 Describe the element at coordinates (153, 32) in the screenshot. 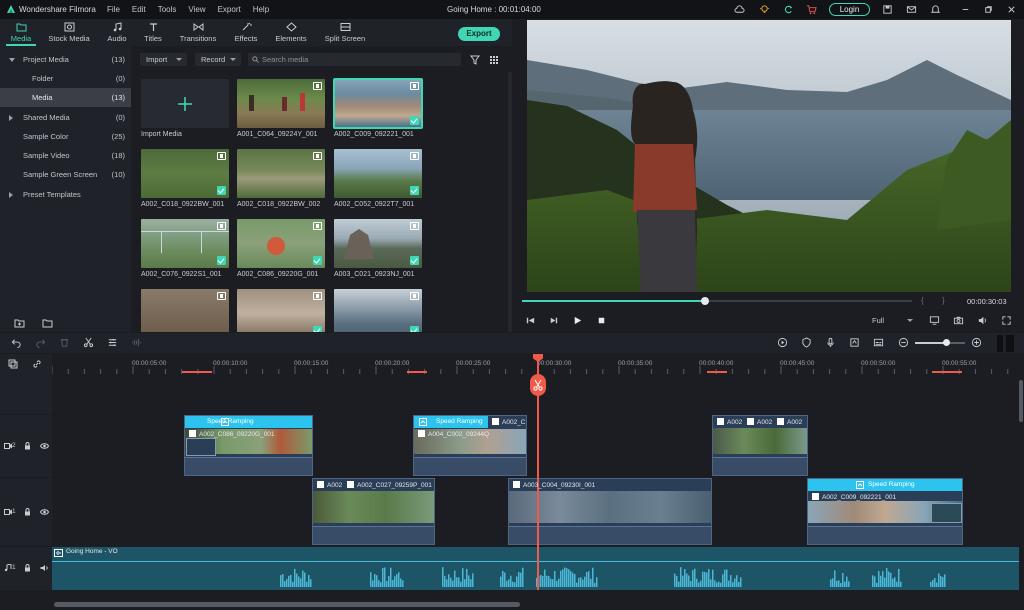

I see `tab-titles: Titles` at that location.